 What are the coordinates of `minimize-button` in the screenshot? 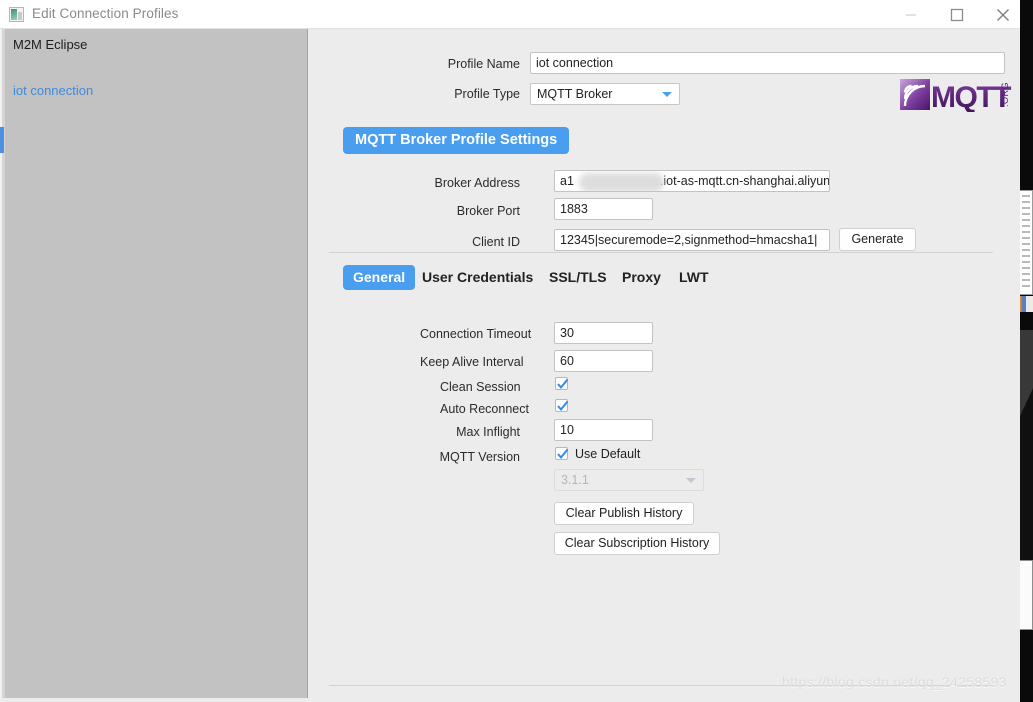 It's located at (911, 14).